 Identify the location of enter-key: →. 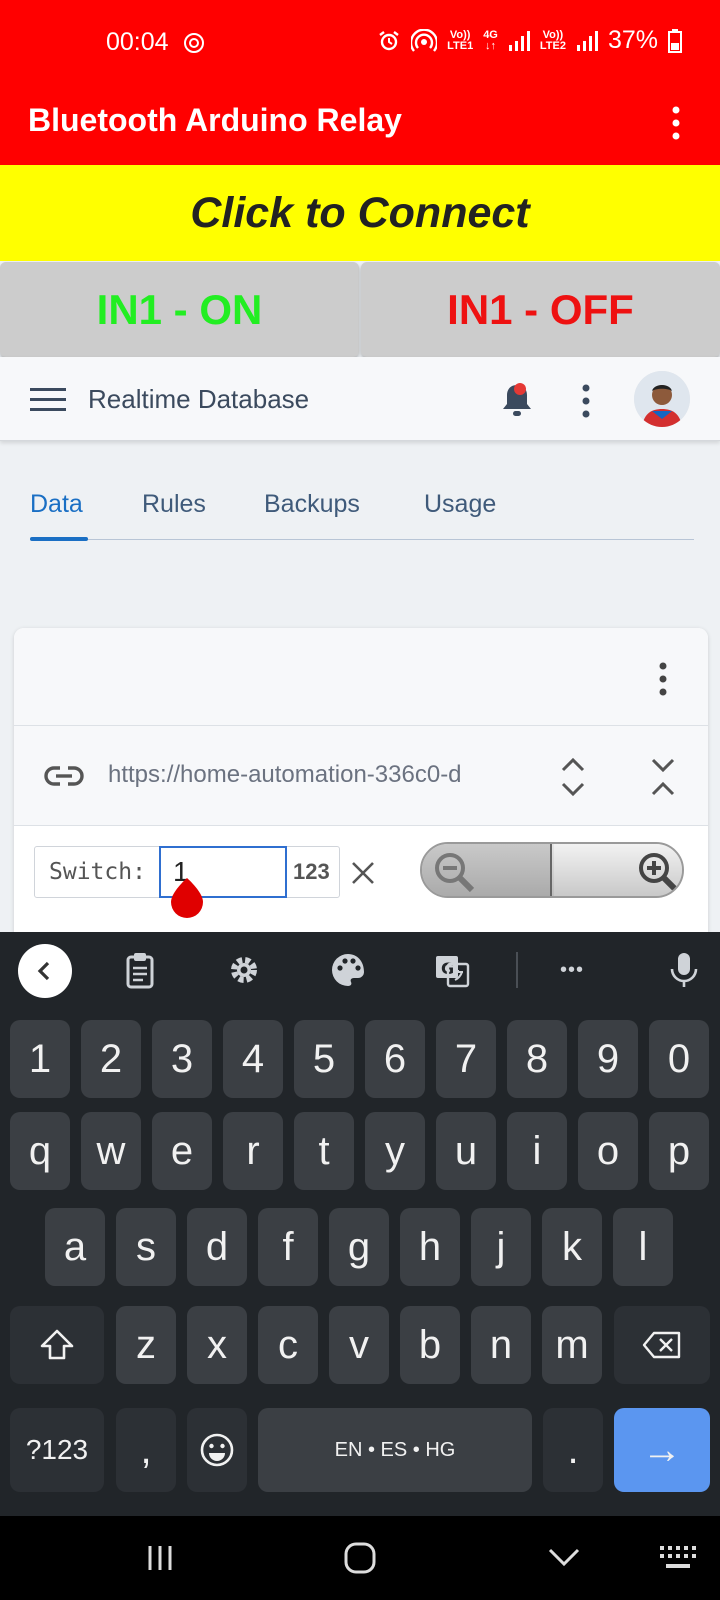
(662, 1450).